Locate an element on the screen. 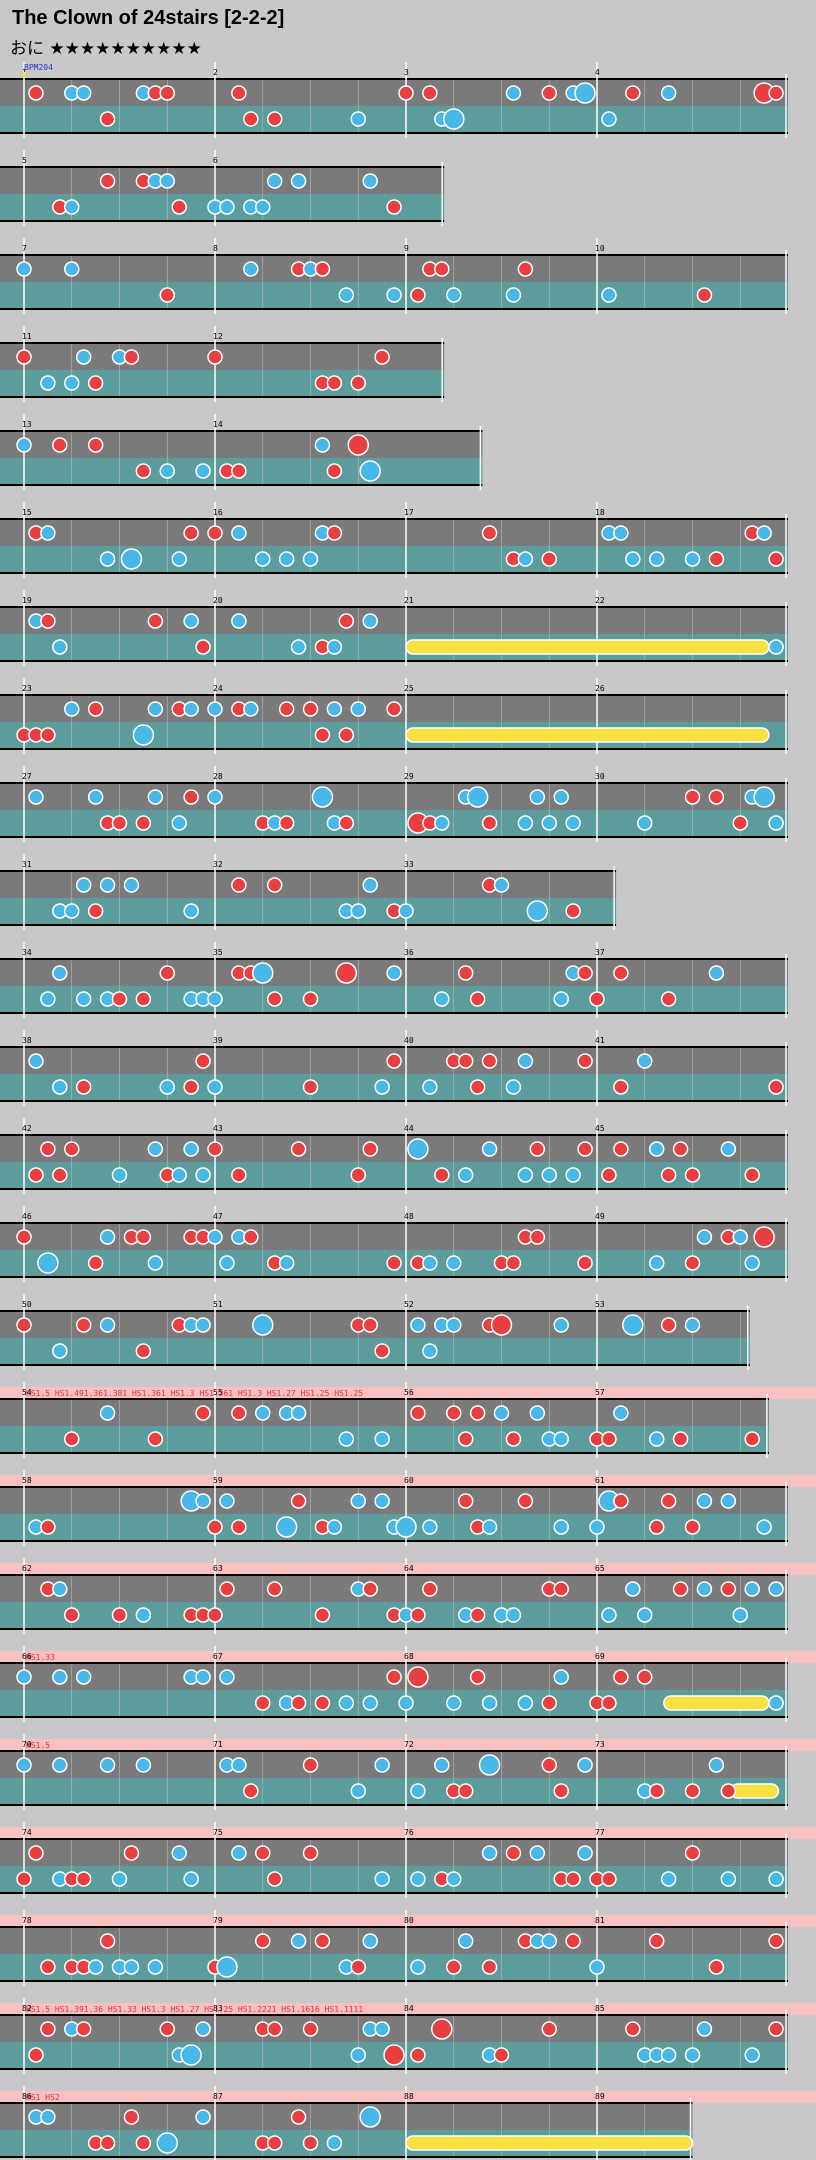 The width and height of the screenshot is (816, 2160). chart-row: 56 is located at coordinates (222, 188).